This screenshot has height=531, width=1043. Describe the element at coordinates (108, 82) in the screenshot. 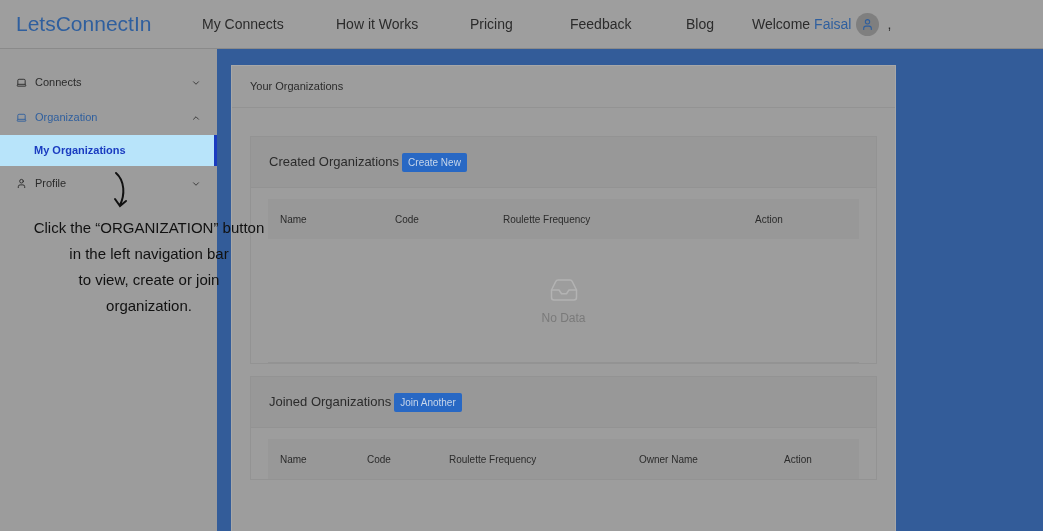

I see `sidebar-item: Connects` at that location.